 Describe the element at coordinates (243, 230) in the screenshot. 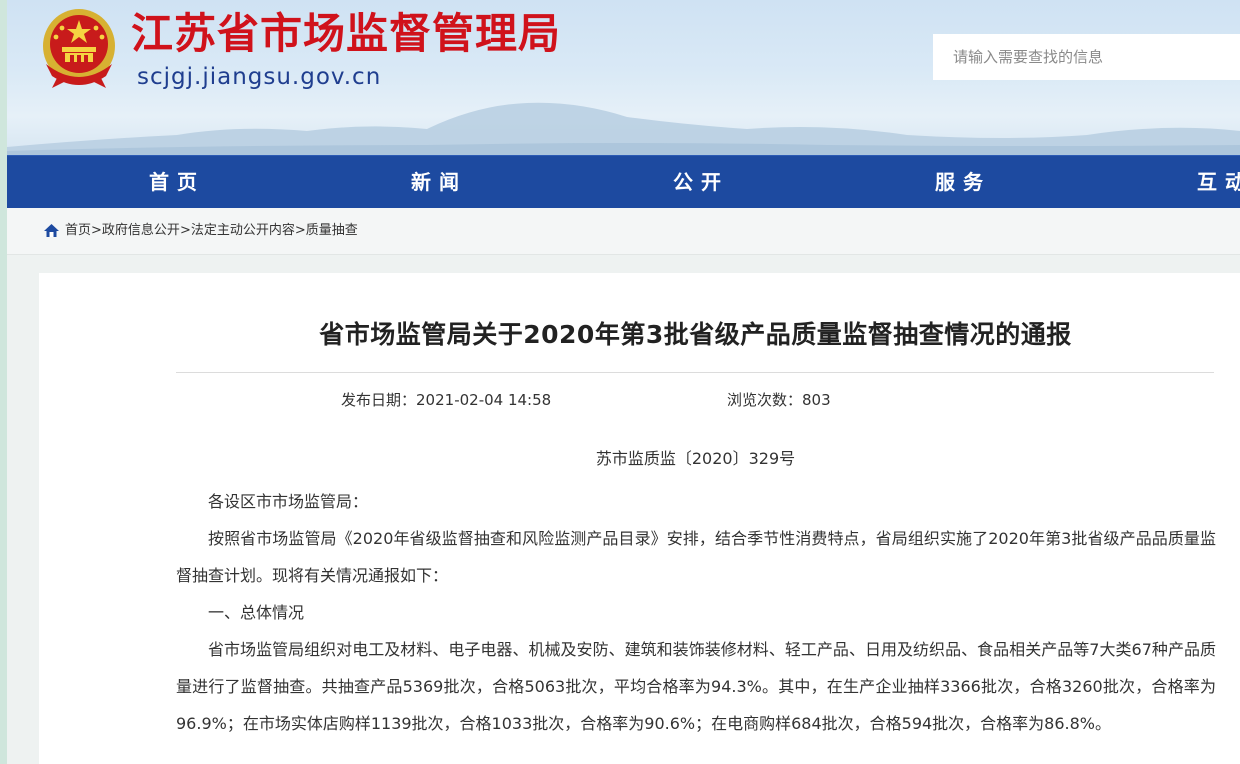

I see `breadcrumb-item-statutory: 法定主动公开内容` at that location.